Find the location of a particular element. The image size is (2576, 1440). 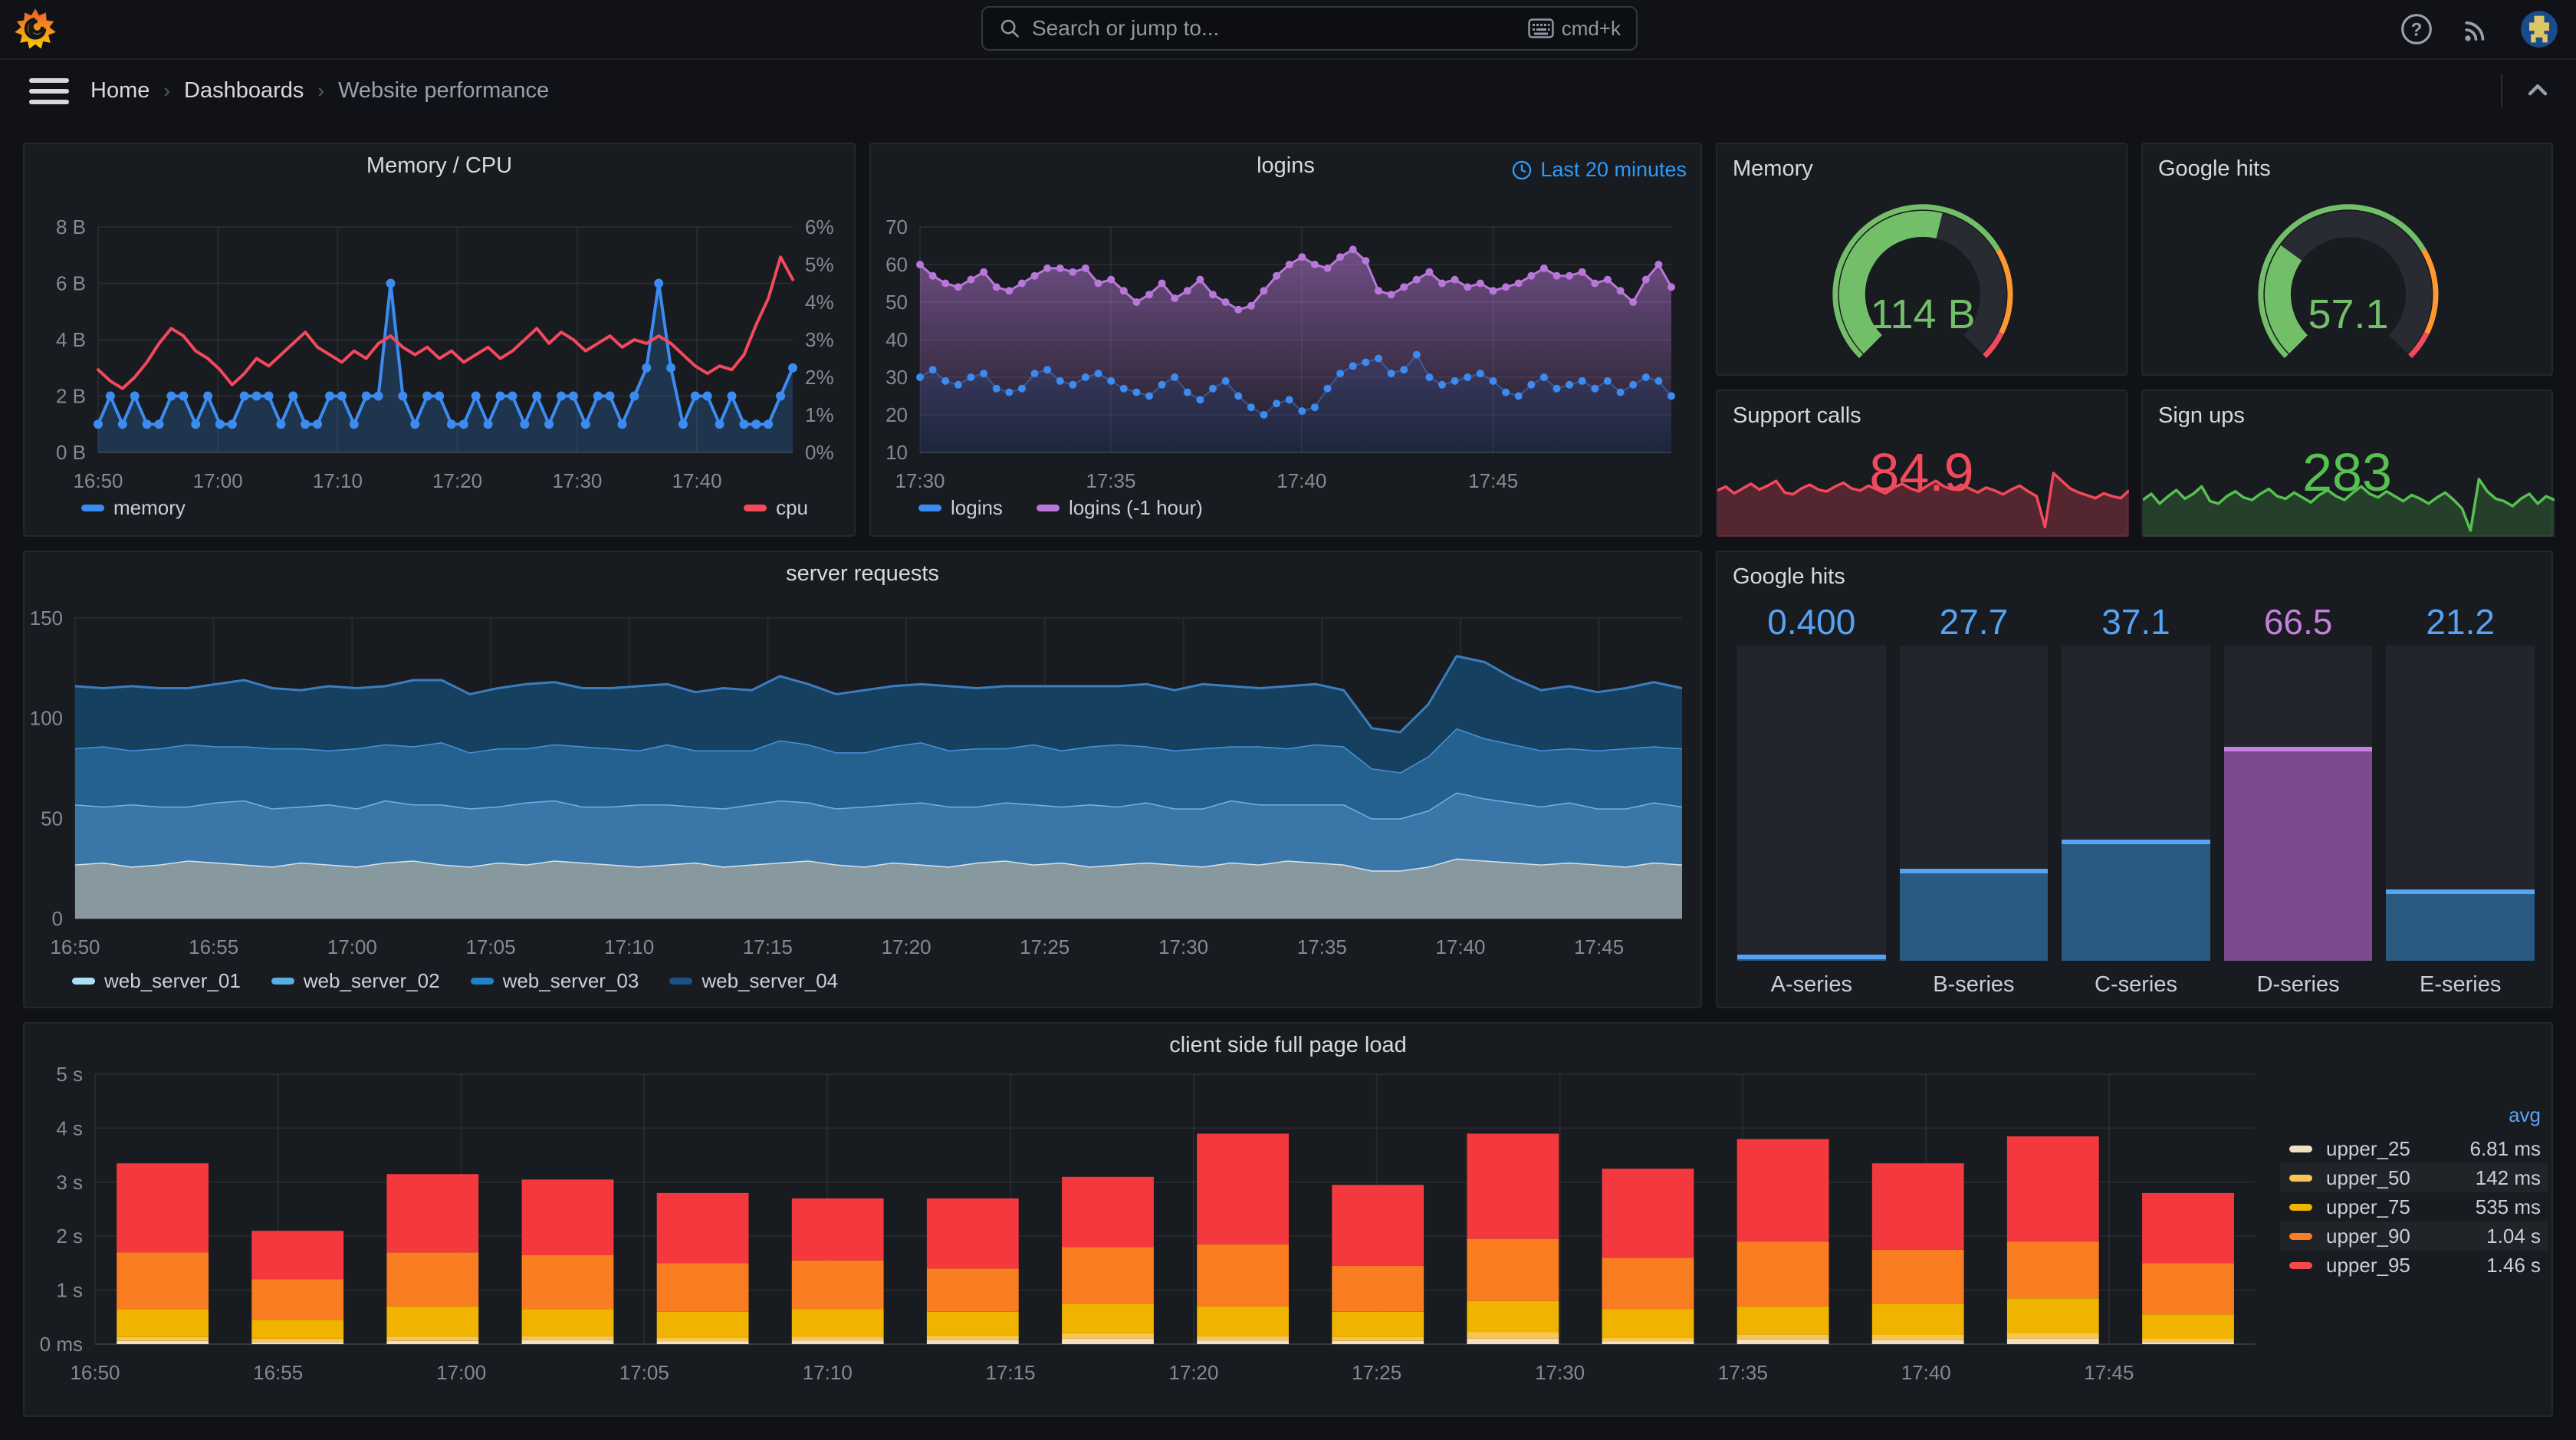

bar-gauge-column: 27.7 B-series is located at coordinates (1974, 779).